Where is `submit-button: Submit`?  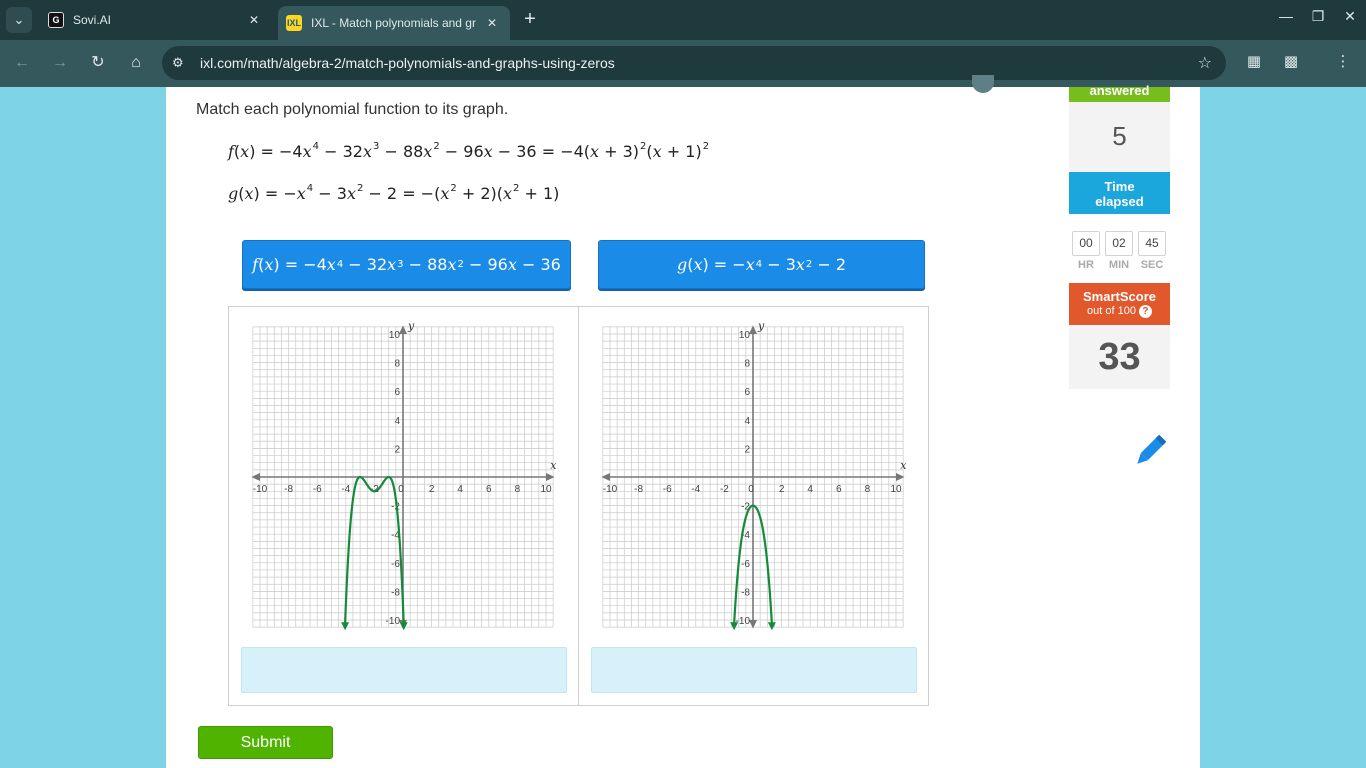
submit-button: Submit is located at coordinates (265, 742).